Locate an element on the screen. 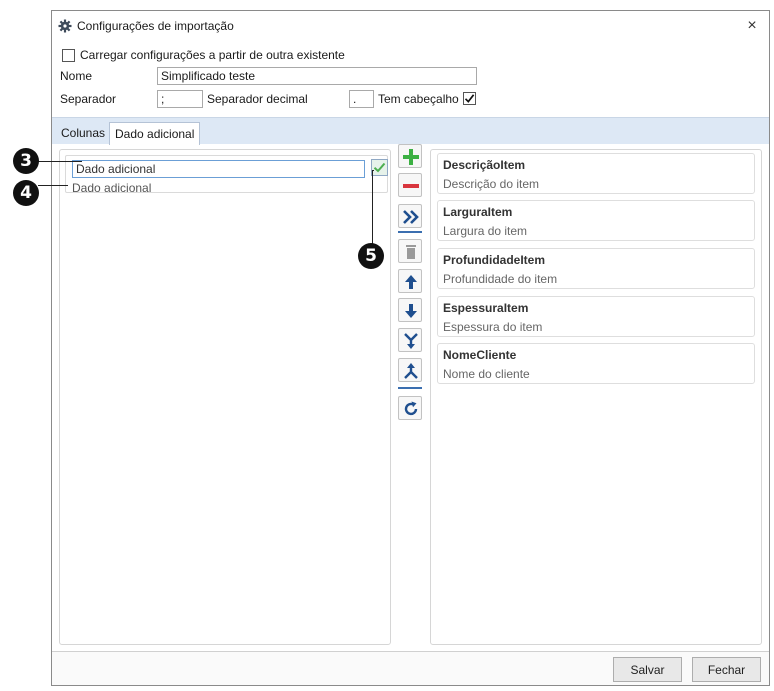 The image size is (774, 691). split-up-icon is located at coordinates (411, 371).